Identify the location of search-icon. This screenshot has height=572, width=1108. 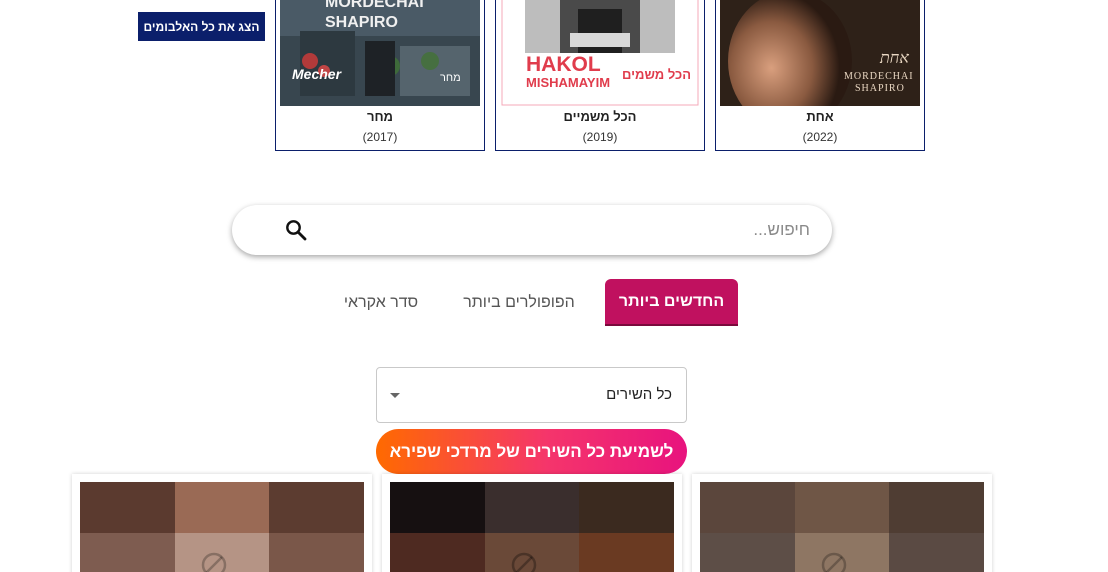
(296, 230).